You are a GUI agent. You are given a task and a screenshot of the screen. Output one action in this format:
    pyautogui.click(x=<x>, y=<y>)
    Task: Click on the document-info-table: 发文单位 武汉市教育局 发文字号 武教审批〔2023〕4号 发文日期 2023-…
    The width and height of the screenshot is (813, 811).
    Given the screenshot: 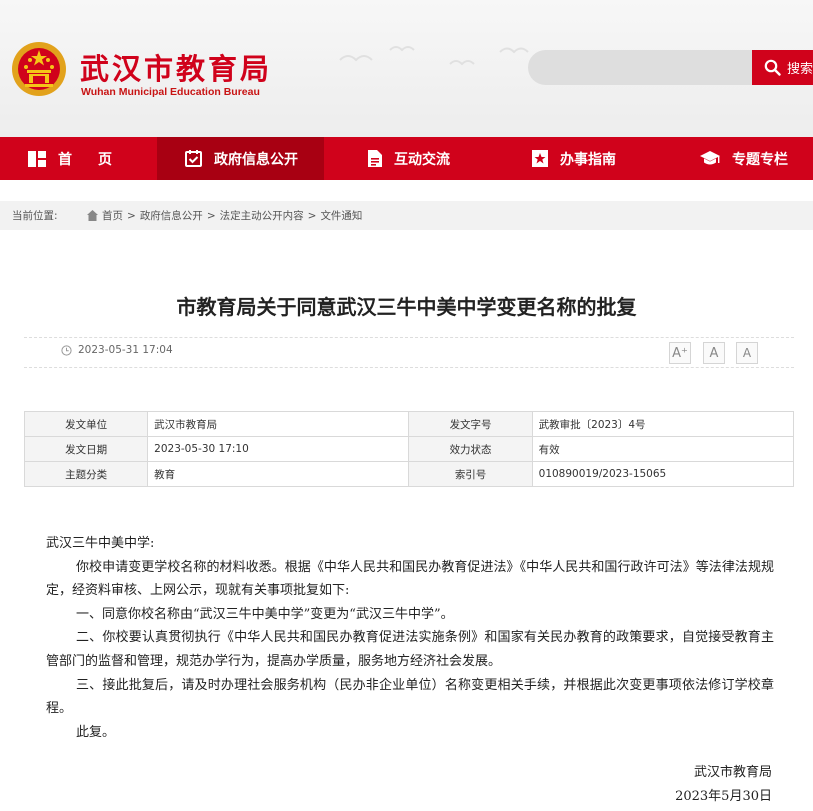 What is the action you would take?
    pyautogui.click(x=409, y=449)
    